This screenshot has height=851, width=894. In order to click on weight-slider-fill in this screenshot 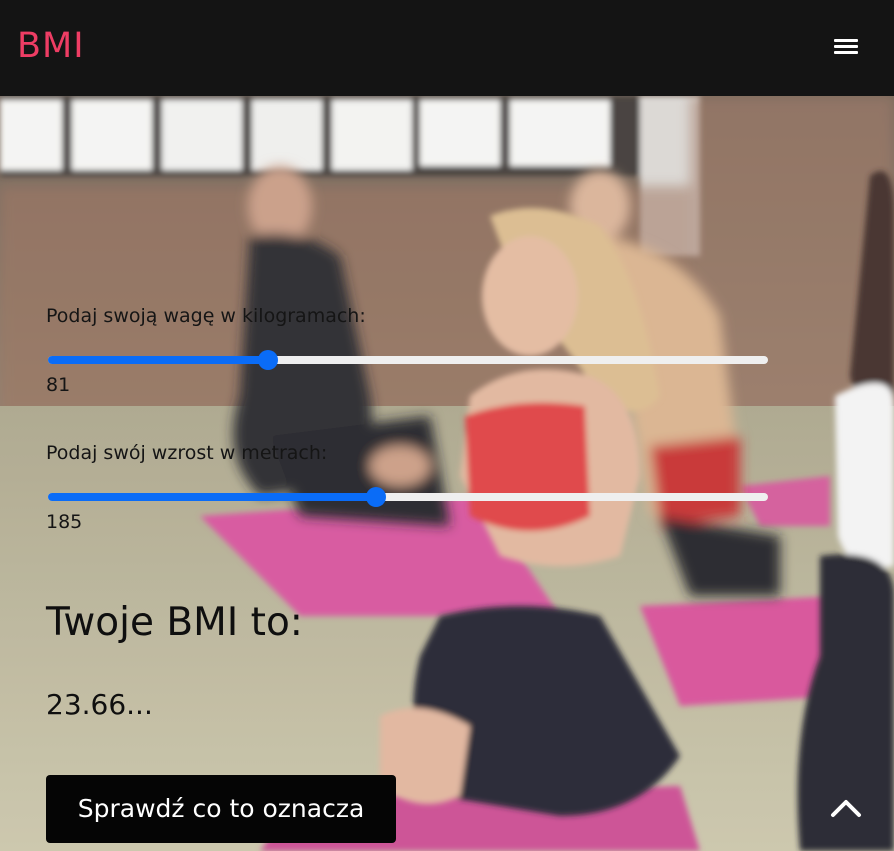, I will do `click(158, 360)`.